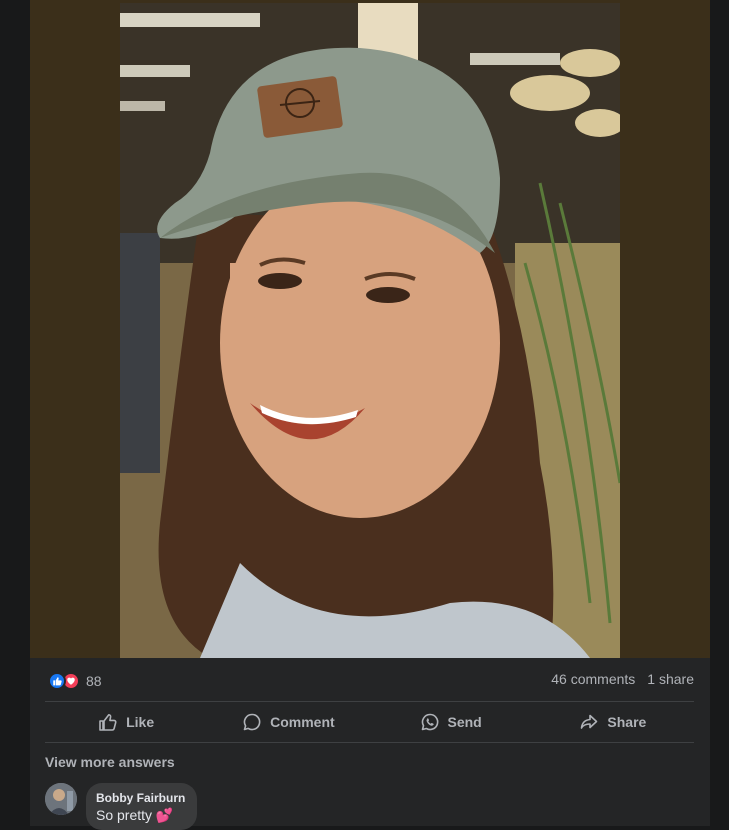  I want to click on comment-item: Bobby Fairburn So pretty 💕, so click(121, 806).